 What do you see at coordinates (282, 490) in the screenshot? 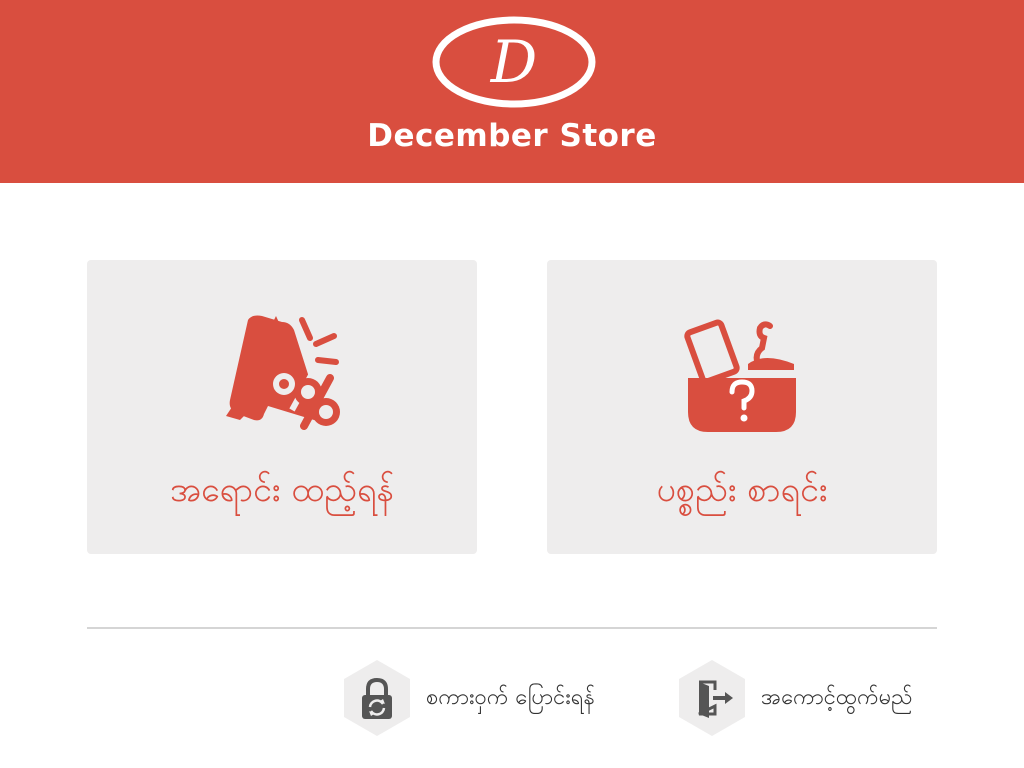
I see `add-sale-label: အရောင်း ထည့်ရန်` at bounding box center [282, 490].